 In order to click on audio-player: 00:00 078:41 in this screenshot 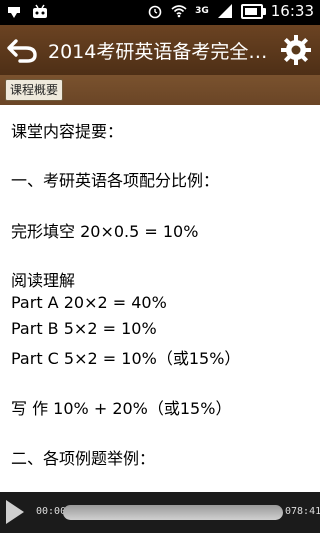, I will do `click(160, 512)`.